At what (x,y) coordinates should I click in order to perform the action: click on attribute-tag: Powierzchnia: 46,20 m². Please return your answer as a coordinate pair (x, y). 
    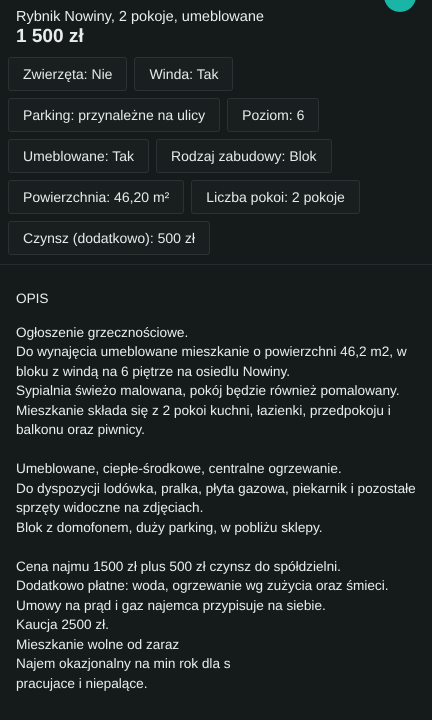
    Looking at the image, I should click on (96, 197).